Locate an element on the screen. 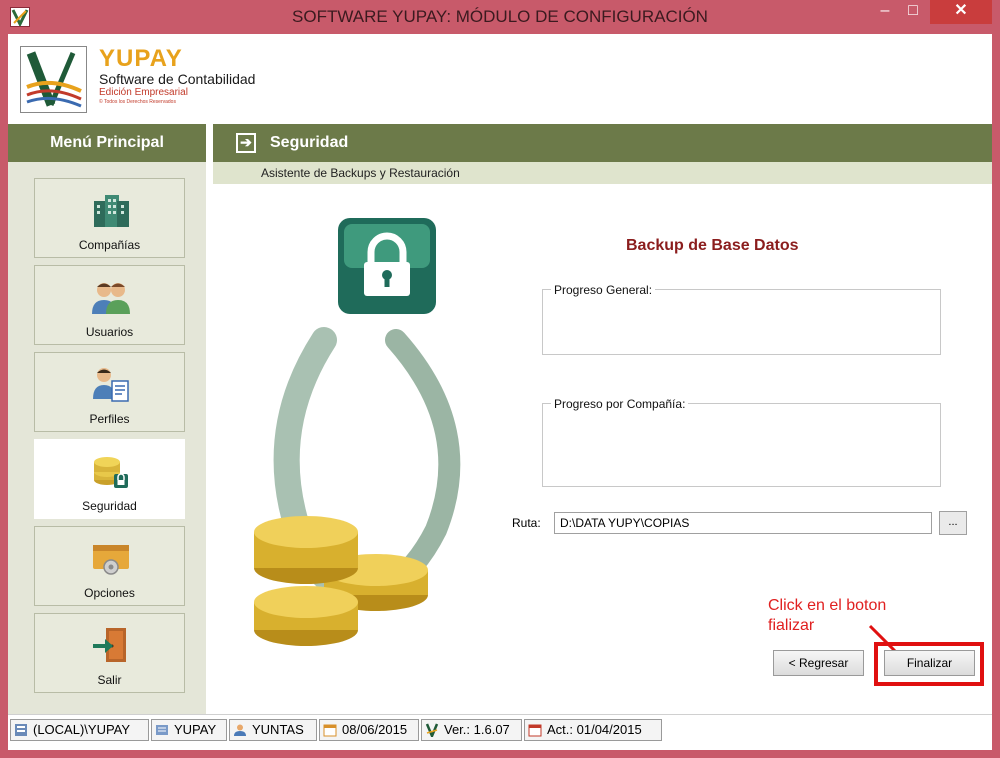  status-version: Ver.: 1.6.07 is located at coordinates (471, 730).